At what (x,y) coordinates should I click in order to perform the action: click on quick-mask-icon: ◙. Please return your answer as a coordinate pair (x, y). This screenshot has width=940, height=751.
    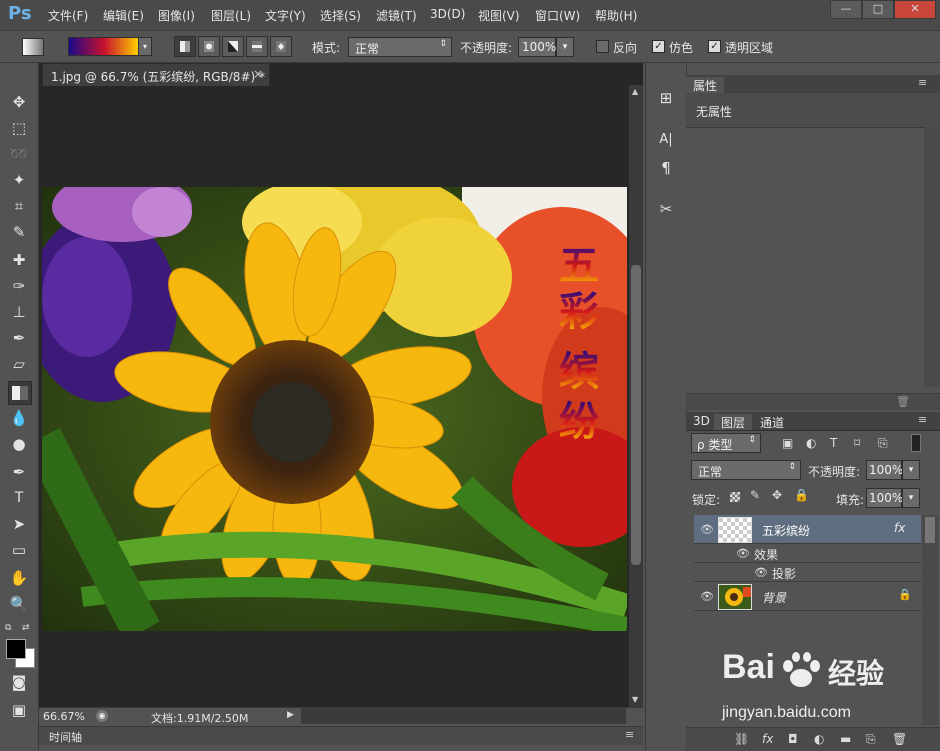
    Looking at the image, I should click on (19, 682).